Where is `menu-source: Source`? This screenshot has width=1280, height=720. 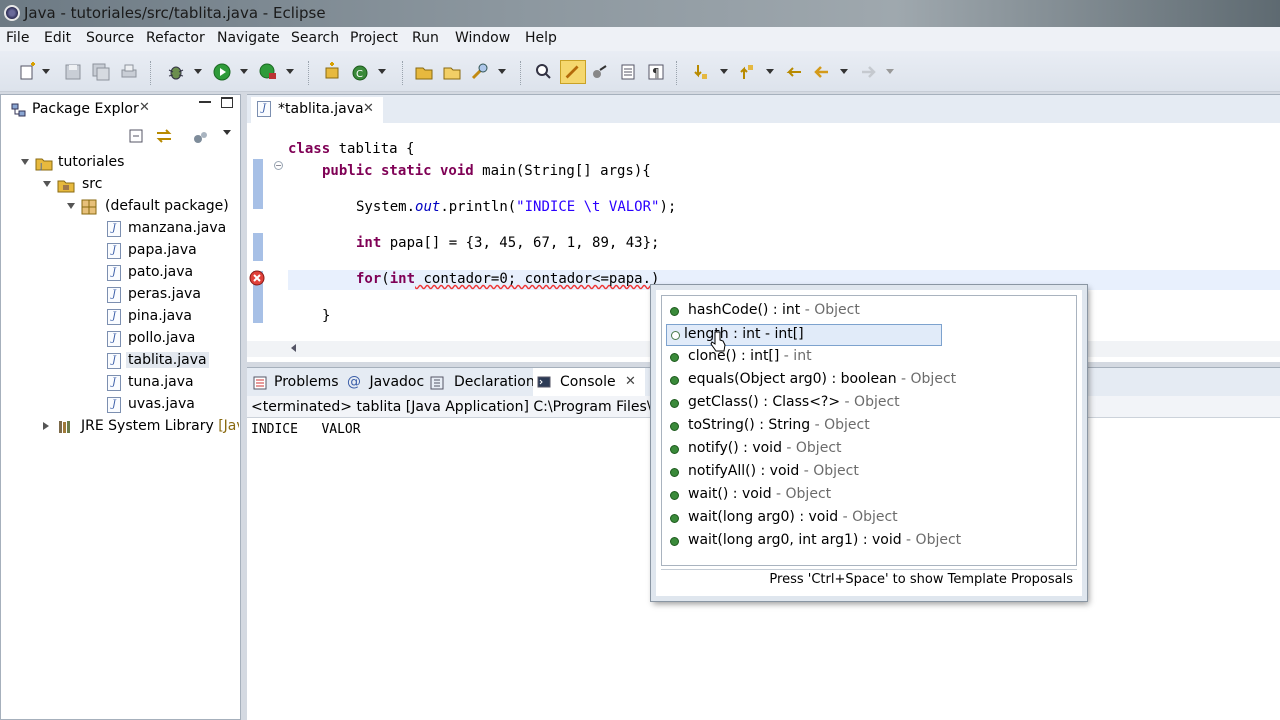 menu-source: Source is located at coordinates (110, 38).